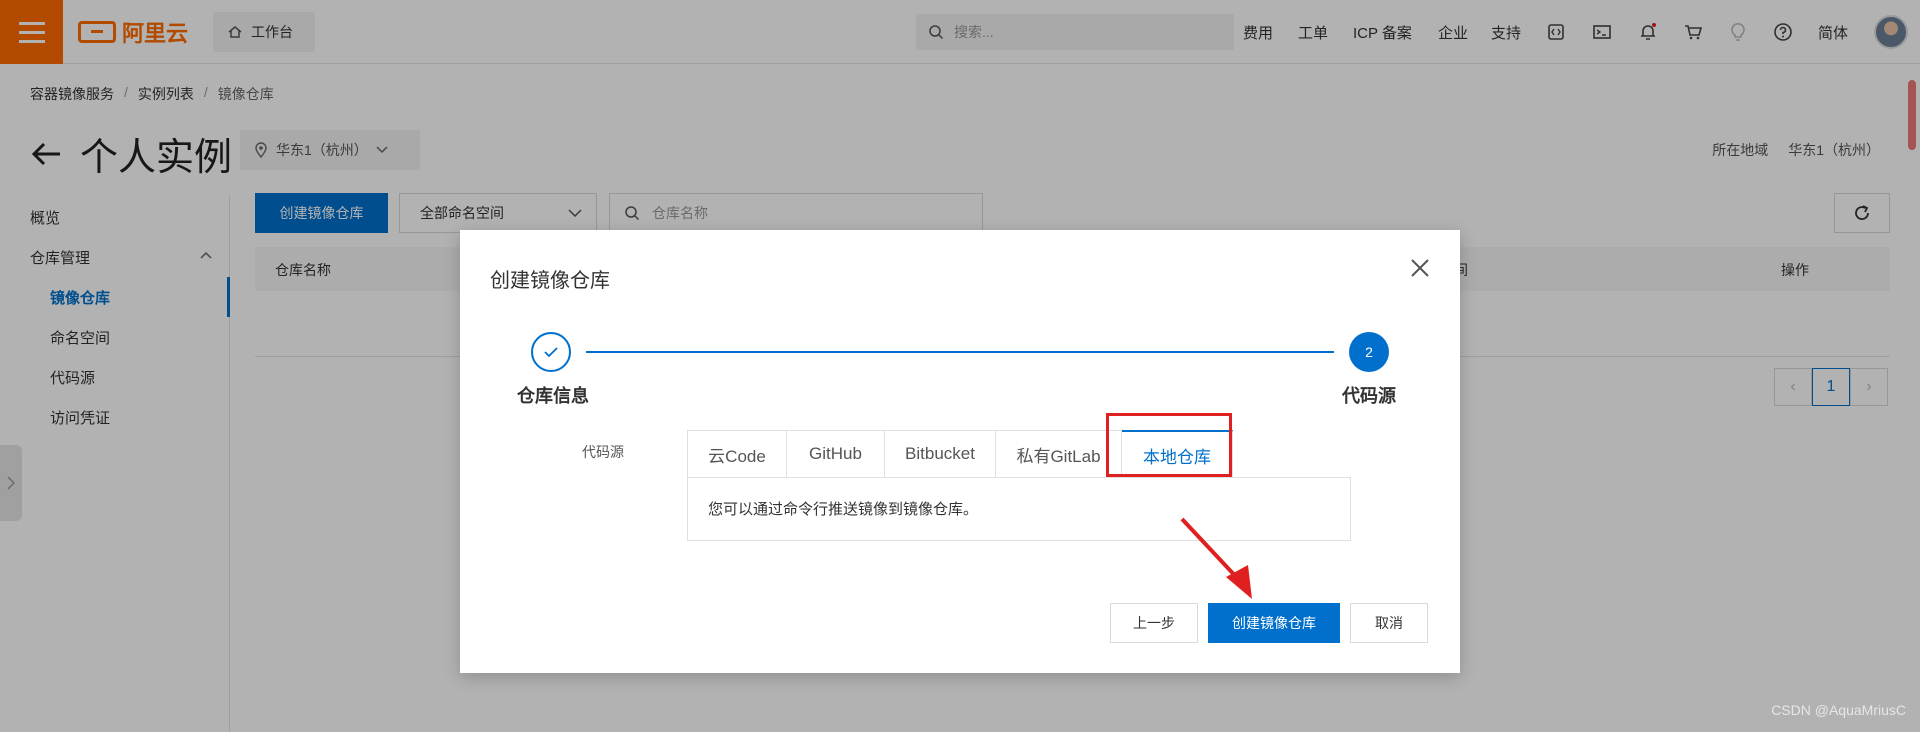 Image resolution: width=1920 pixels, height=732 pixels. I want to click on highlight-box, so click(1169, 445).